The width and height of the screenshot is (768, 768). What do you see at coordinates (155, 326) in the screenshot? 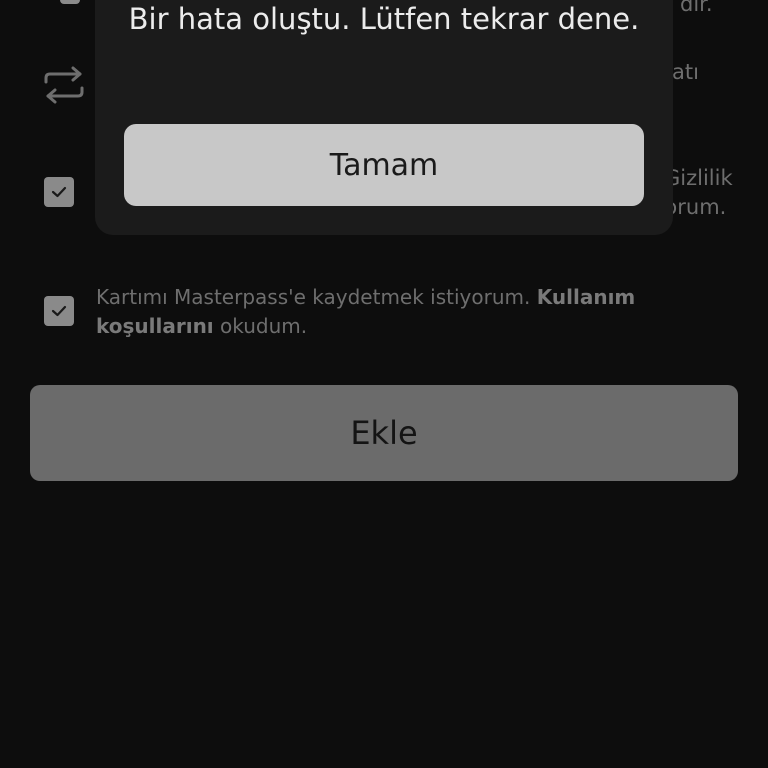
I see `terms-link-part2: koşullarını` at bounding box center [155, 326].